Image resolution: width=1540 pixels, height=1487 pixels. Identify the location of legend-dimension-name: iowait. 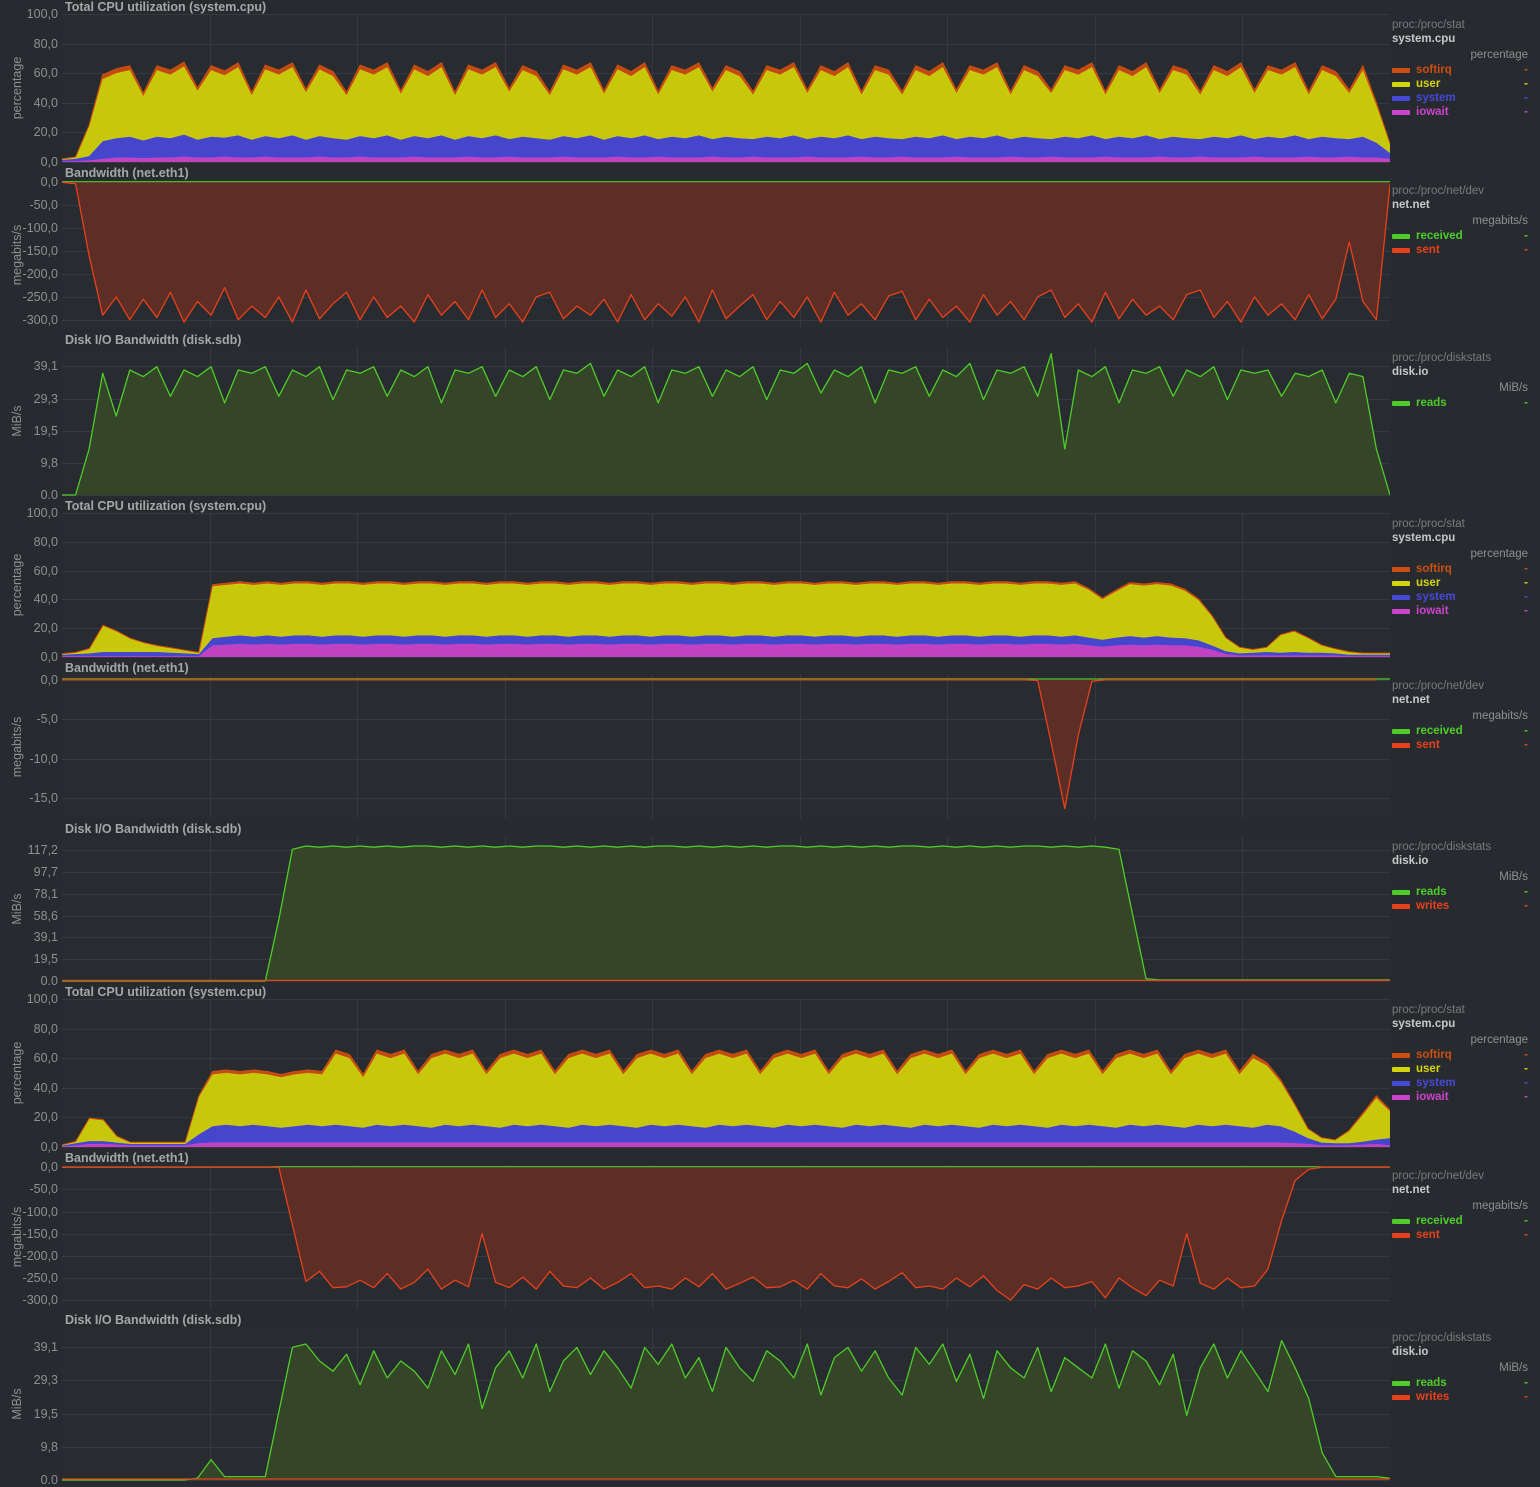
(1432, 112).